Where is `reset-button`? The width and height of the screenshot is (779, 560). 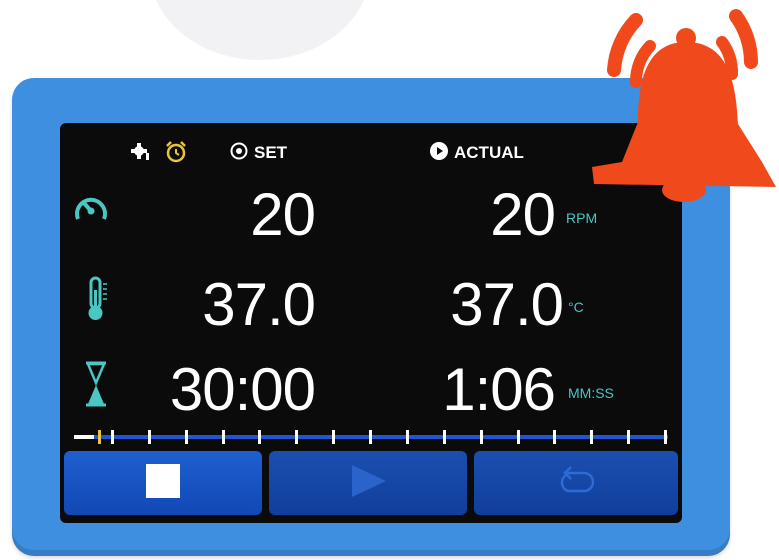 reset-button is located at coordinates (576, 483).